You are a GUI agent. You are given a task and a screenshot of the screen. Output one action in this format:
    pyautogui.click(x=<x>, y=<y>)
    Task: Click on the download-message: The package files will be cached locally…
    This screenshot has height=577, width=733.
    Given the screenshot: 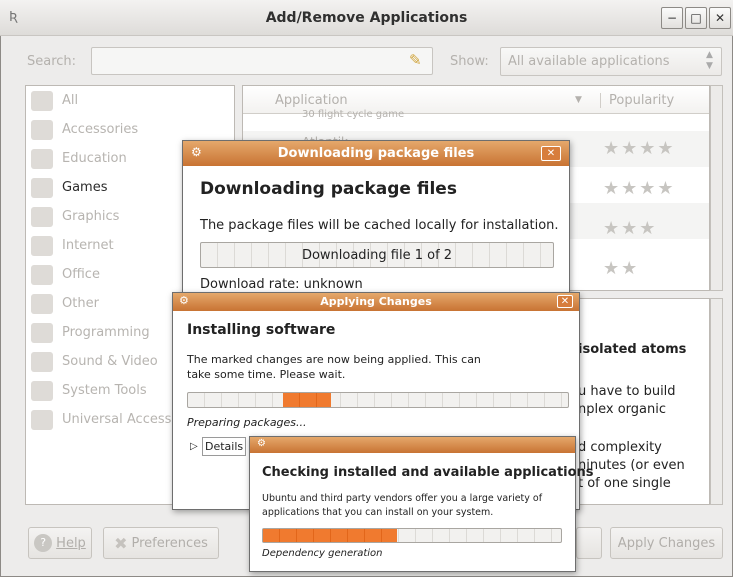 What is the action you would take?
    pyautogui.click(x=379, y=225)
    